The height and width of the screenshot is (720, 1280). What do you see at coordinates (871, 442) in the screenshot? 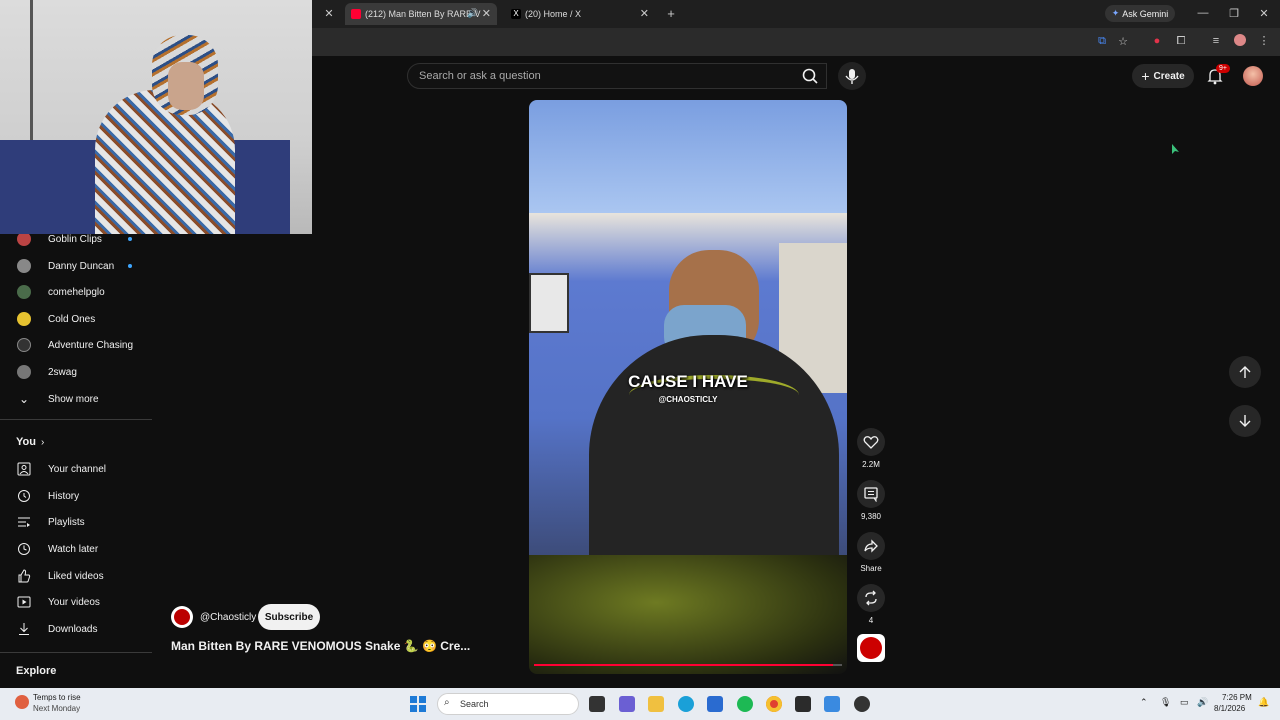
I see `heart-icon` at bounding box center [871, 442].